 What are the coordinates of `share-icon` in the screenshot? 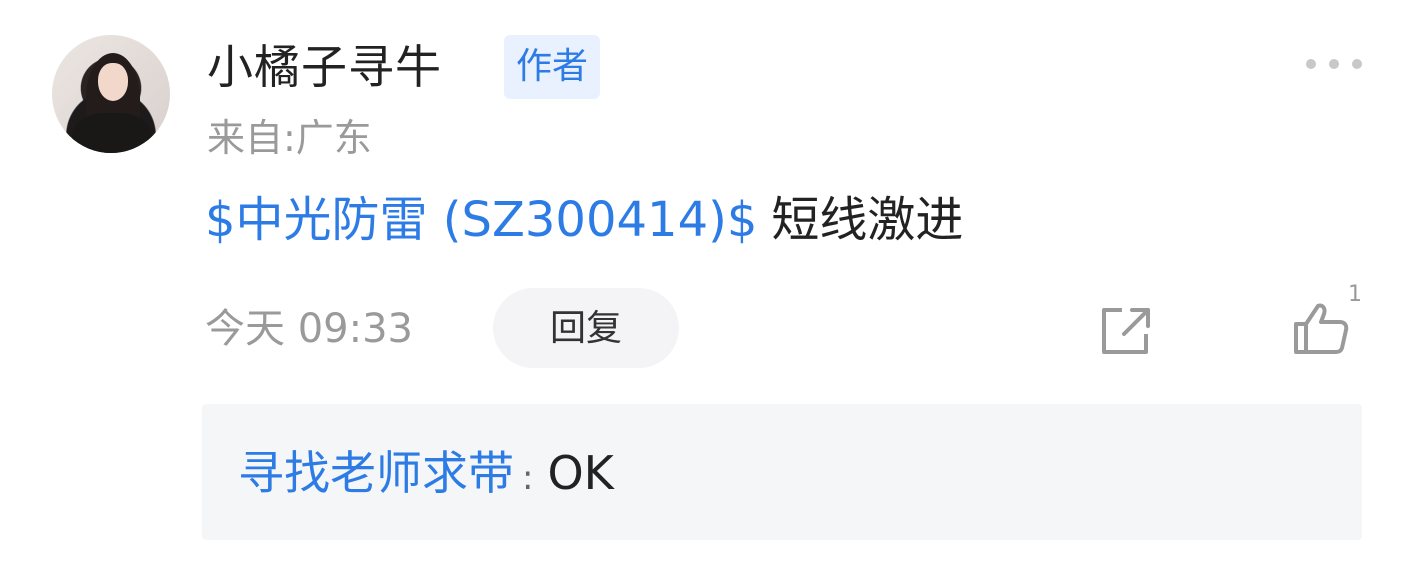 It's located at (1127, 331).